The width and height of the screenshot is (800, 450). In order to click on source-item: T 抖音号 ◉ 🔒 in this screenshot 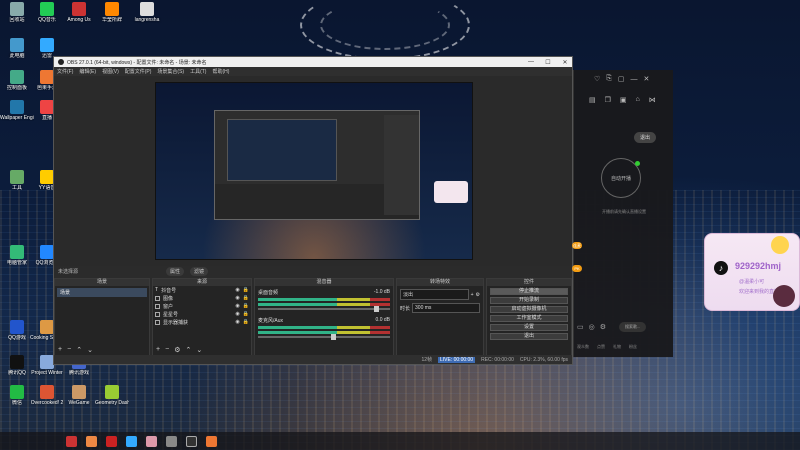, I will do `click(202, 290)`.